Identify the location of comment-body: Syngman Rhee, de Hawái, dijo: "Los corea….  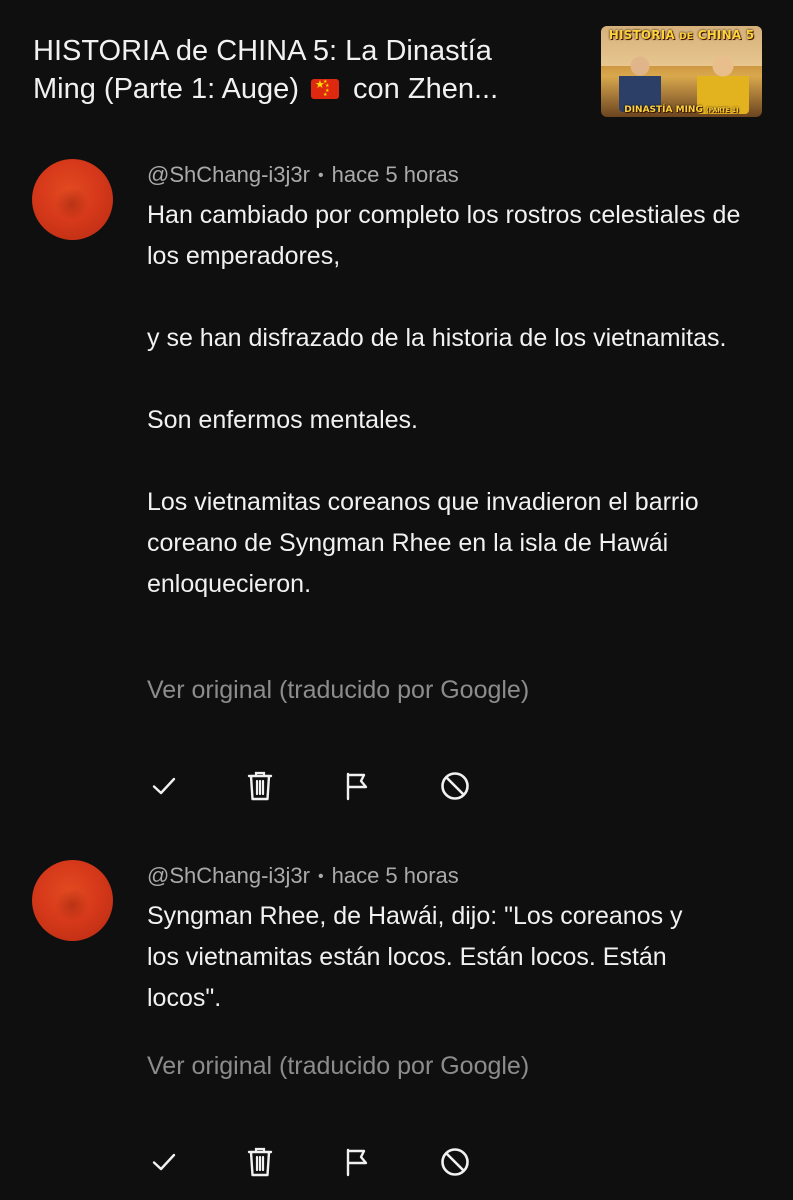
(427, 957).